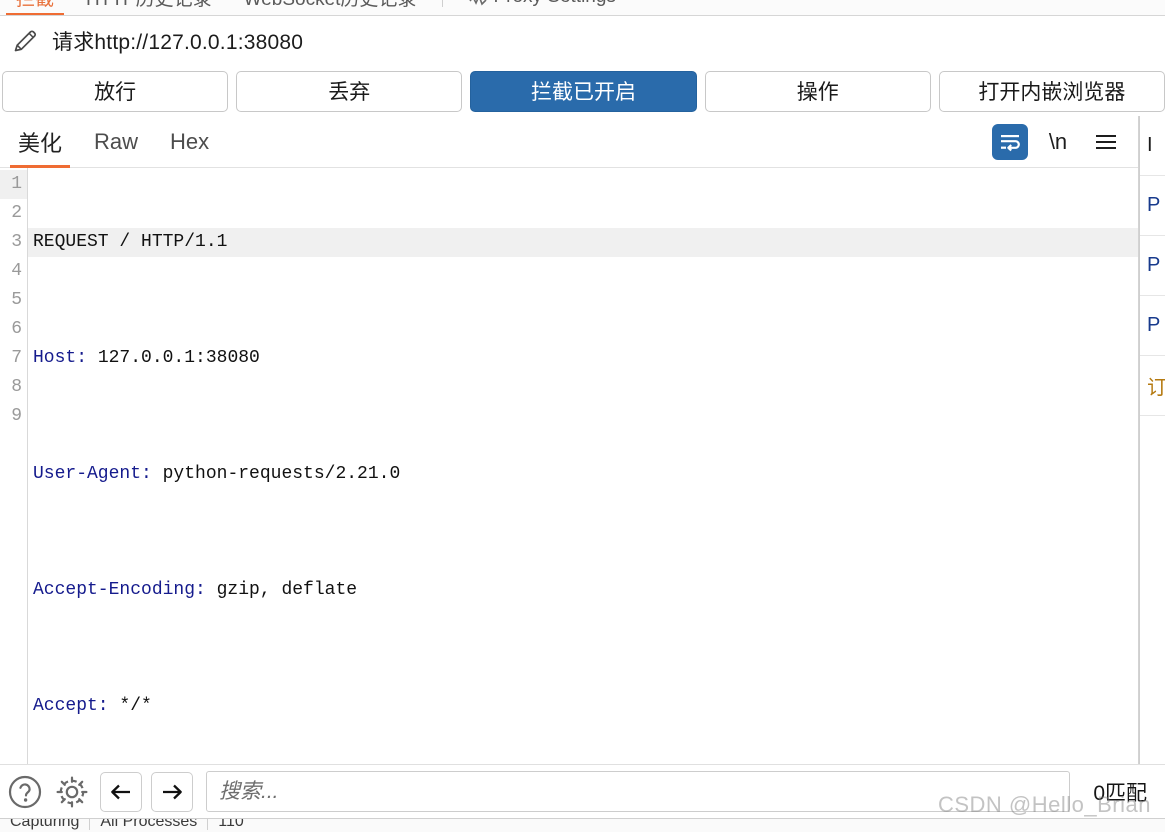 This screenshot has width=1165, height=832. I want to click on header-name: Host:, so click(60, 358).